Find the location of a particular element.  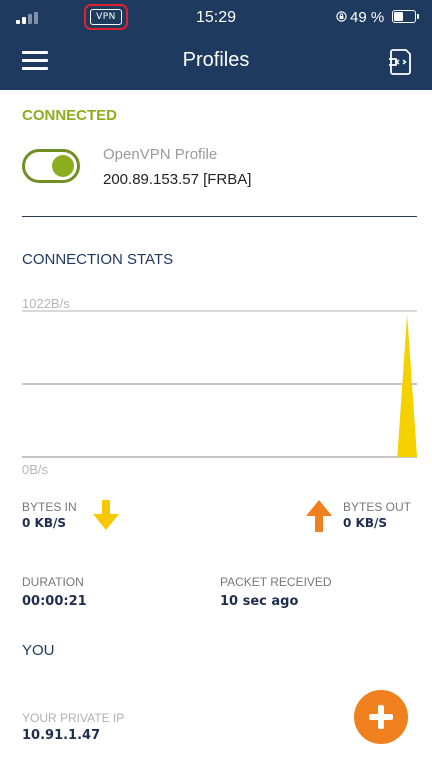

profile-server: 200.89.153.57 [FRBA] is located at coordinates (177, 179).